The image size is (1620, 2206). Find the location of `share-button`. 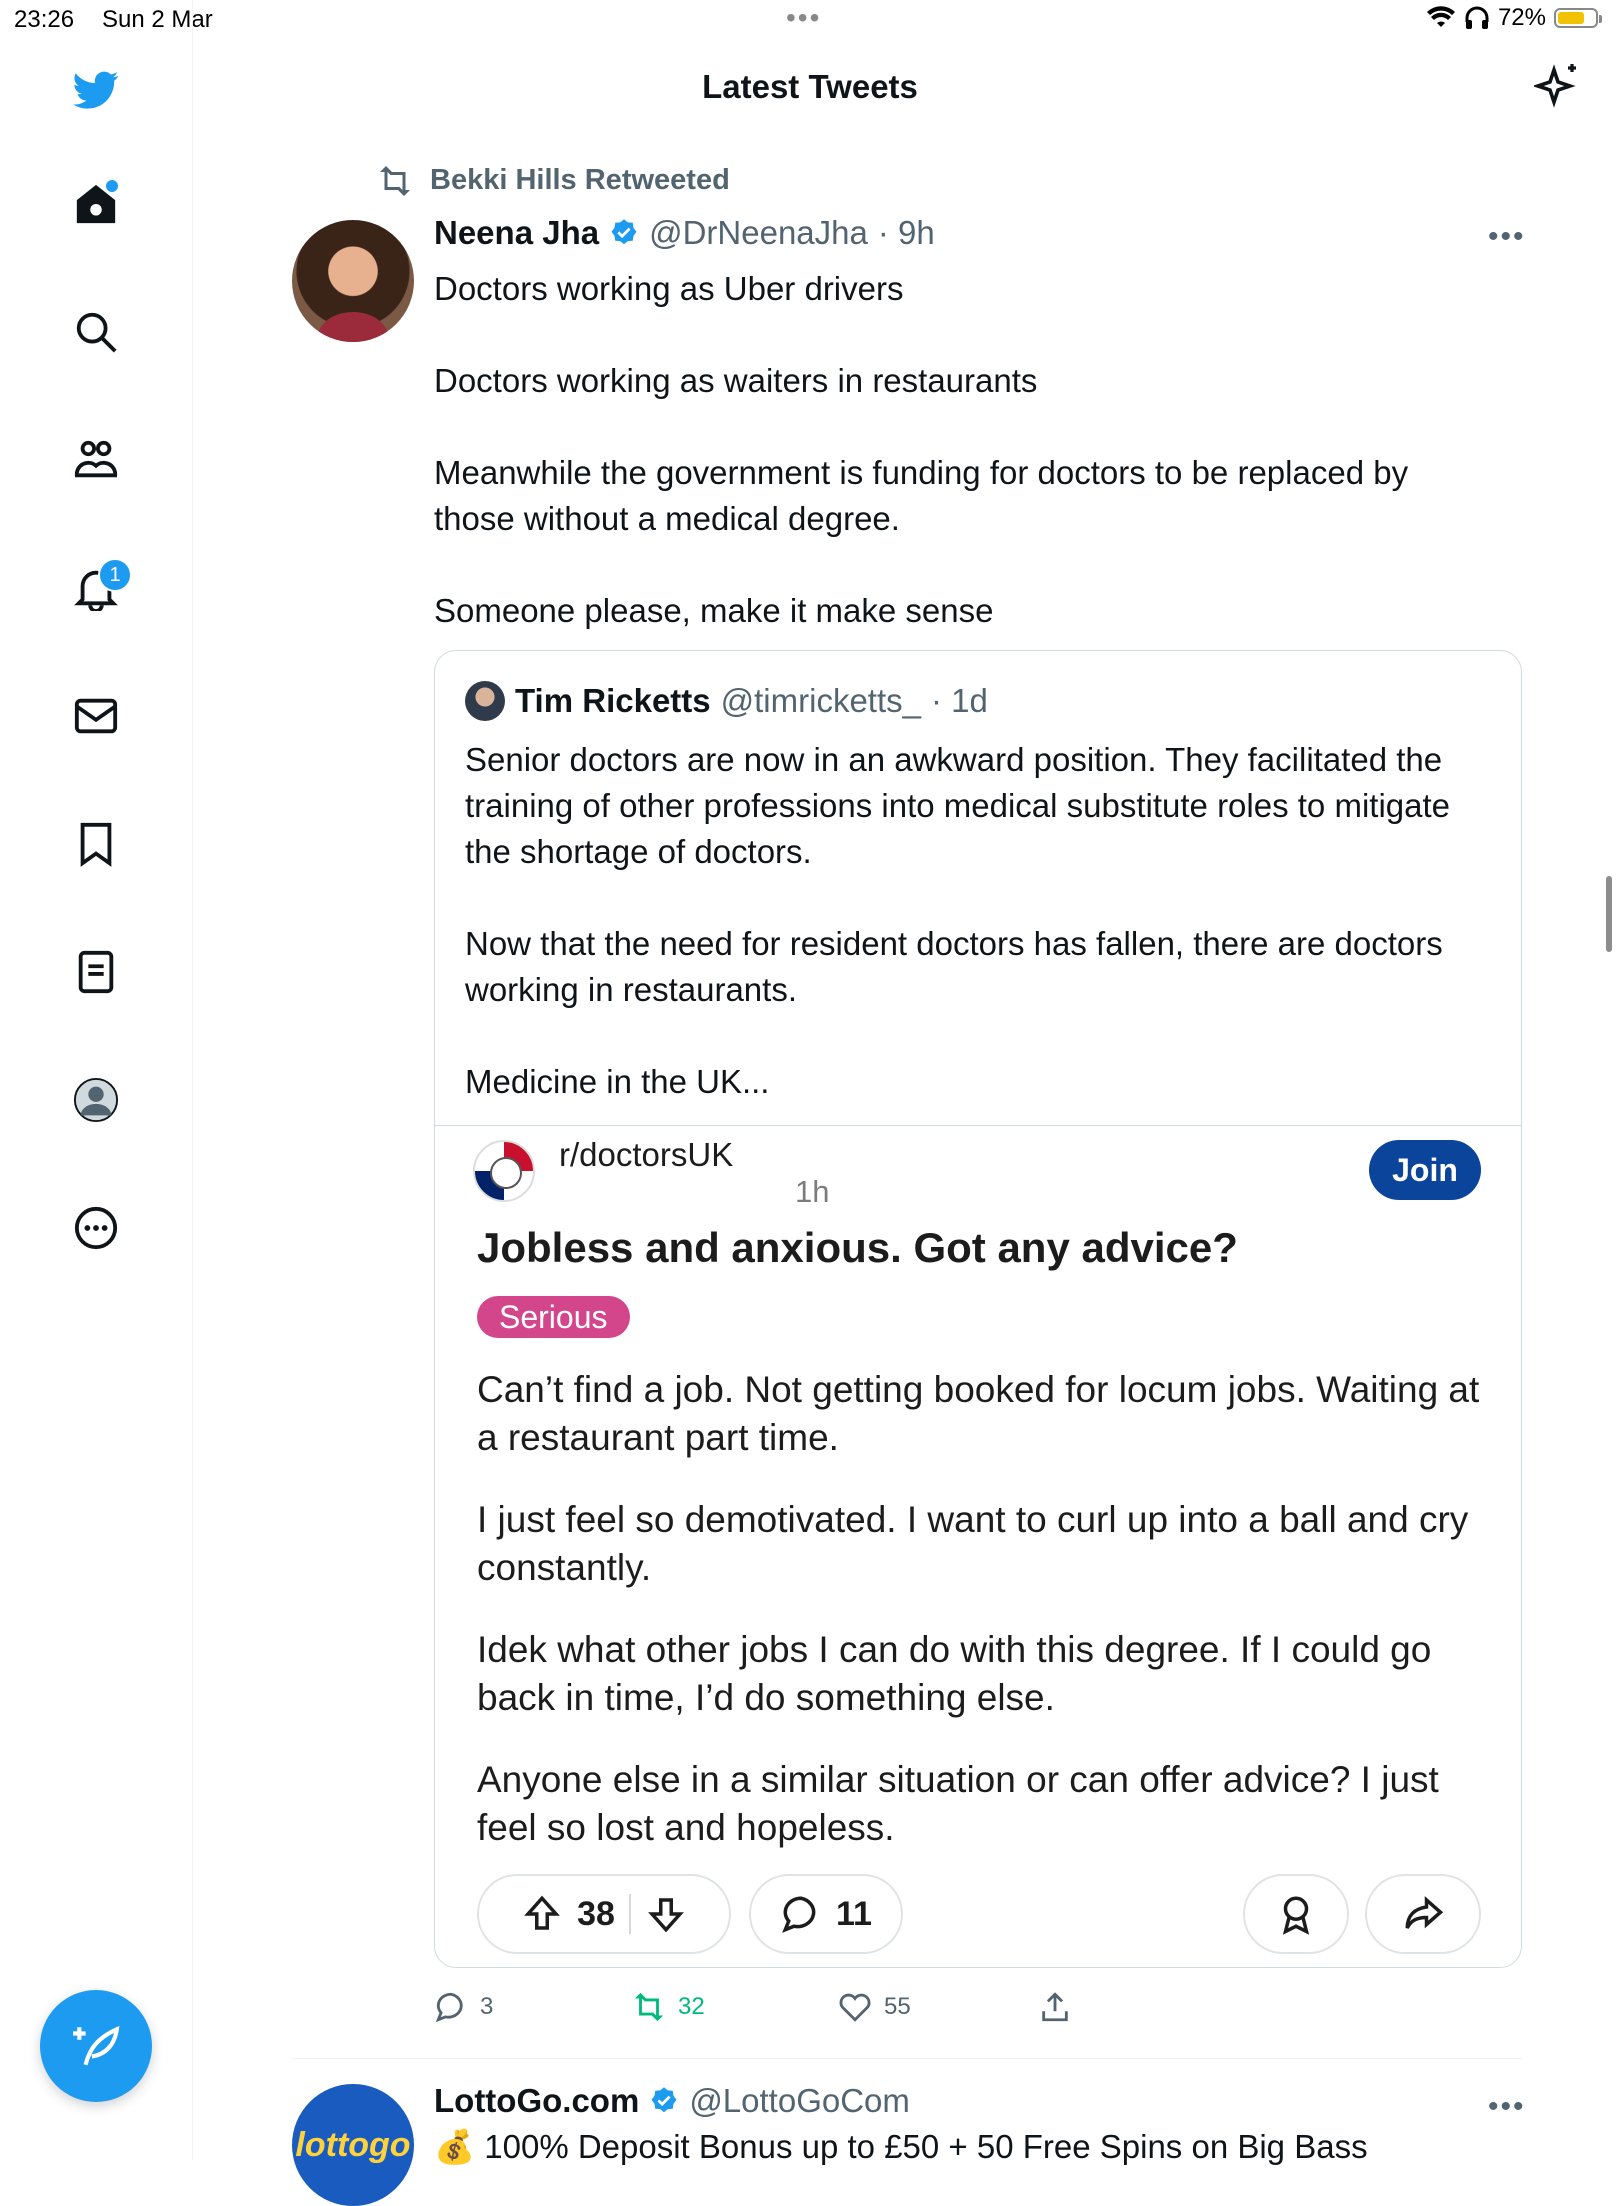

share-button is located at coordinates (1055, 2007).